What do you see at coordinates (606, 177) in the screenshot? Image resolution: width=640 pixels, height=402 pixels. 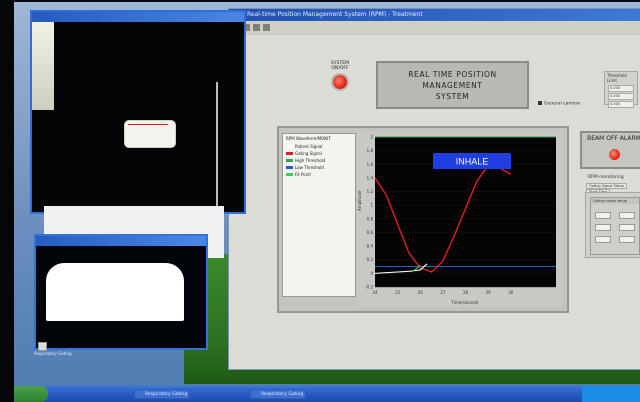 I see `rpm-monitoring-label: RPM monitoring` at bounding box center [606, 177].